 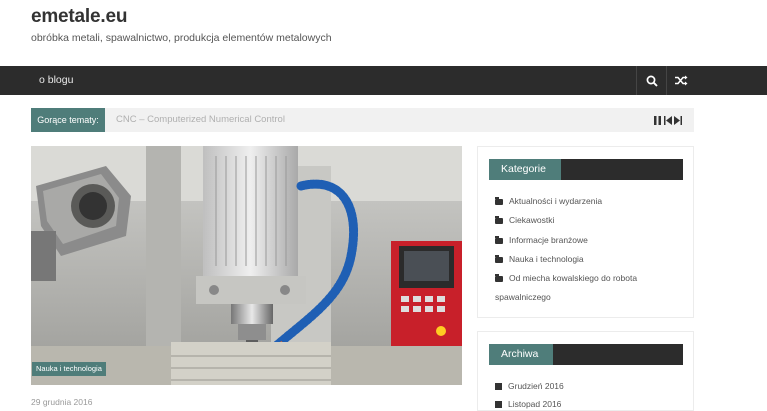 I want to click on categories-widget-header: Kategorie, so click(x=586, y=169).